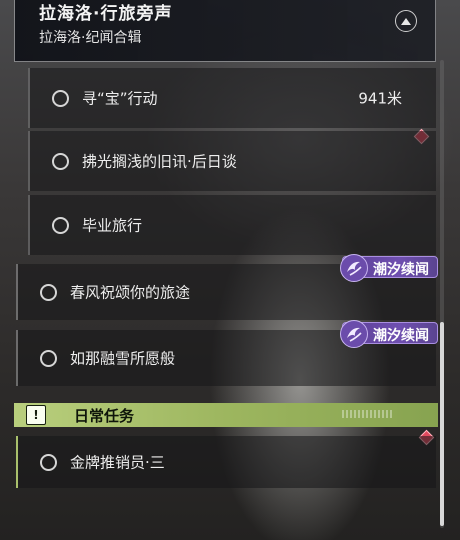 The width and height of the screenshot is (460, 540). I want to click on quest-label: 春风祝颂你的旅途, so click(130, 292).